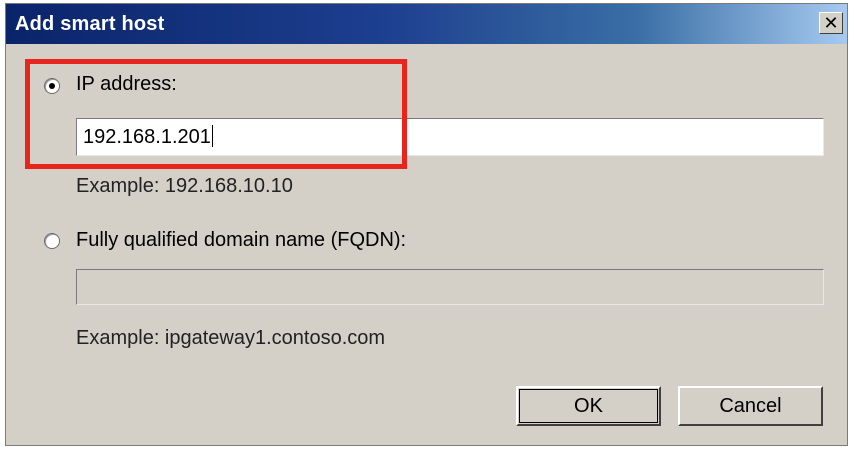 This screenshot has width=854, height=453. I want to click on ip-address-input: 192.168.1.201, so click(450, 137).